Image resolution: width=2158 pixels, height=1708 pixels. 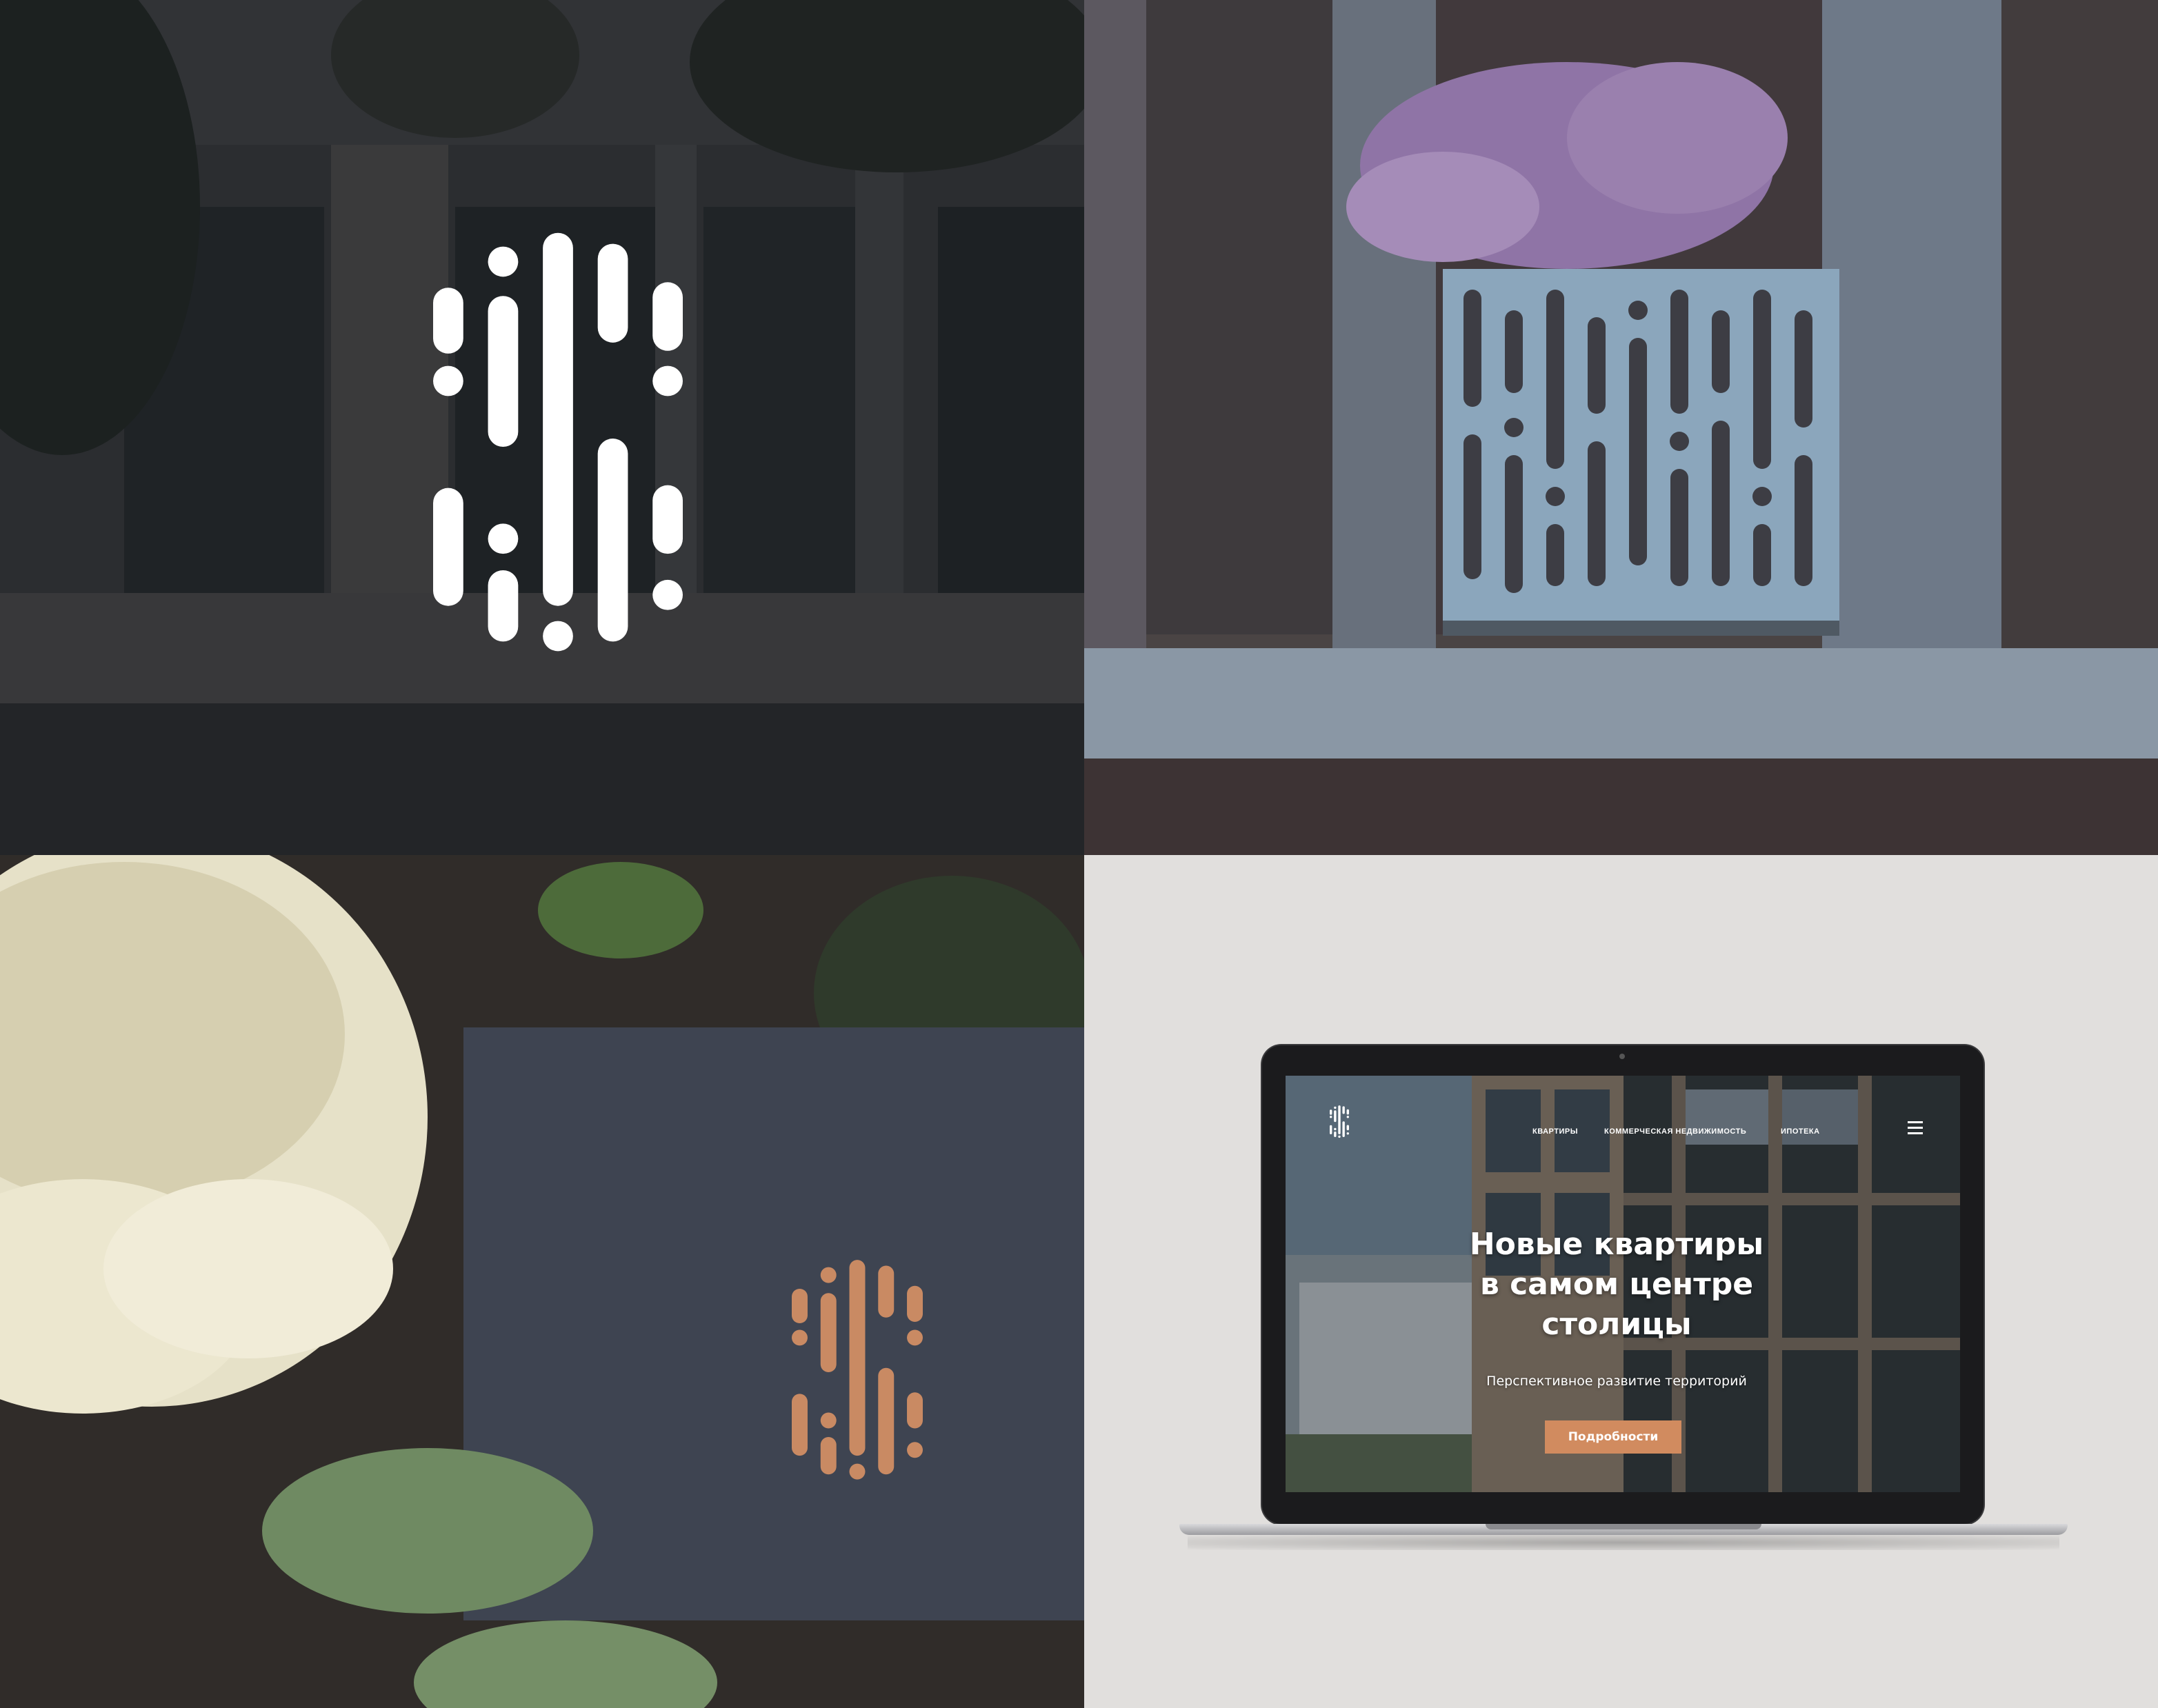 I want to click on hero-headline-line: Новые квартиры, so click(x=1616, y=1244).